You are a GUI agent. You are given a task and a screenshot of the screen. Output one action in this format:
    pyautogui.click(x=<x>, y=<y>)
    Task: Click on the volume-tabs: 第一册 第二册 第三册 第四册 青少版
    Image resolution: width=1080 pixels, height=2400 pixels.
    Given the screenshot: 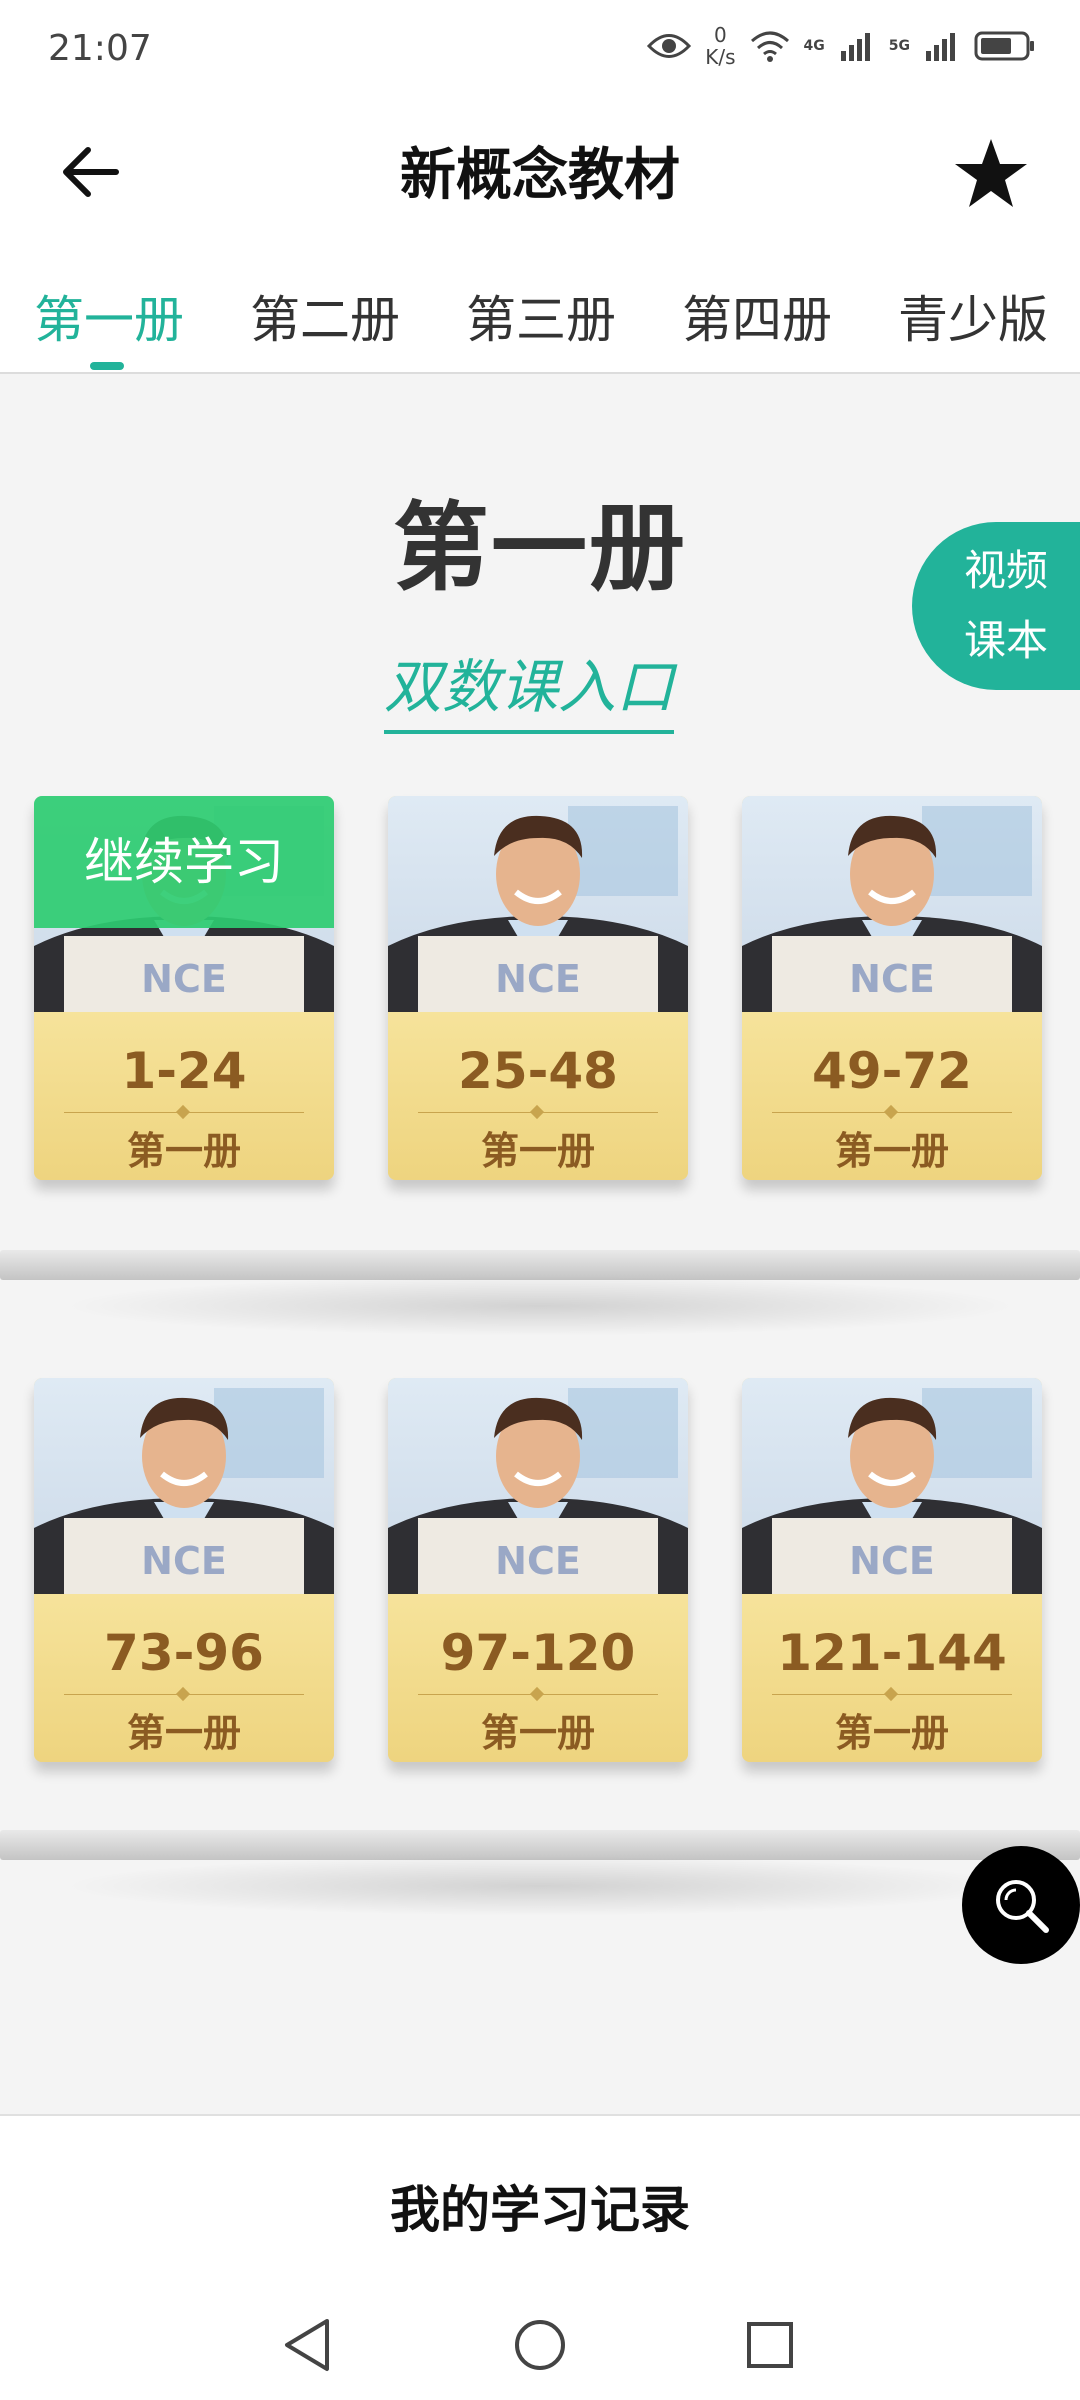 What is the action you would take?
    pyautogui.click(x=540, y=307)
    